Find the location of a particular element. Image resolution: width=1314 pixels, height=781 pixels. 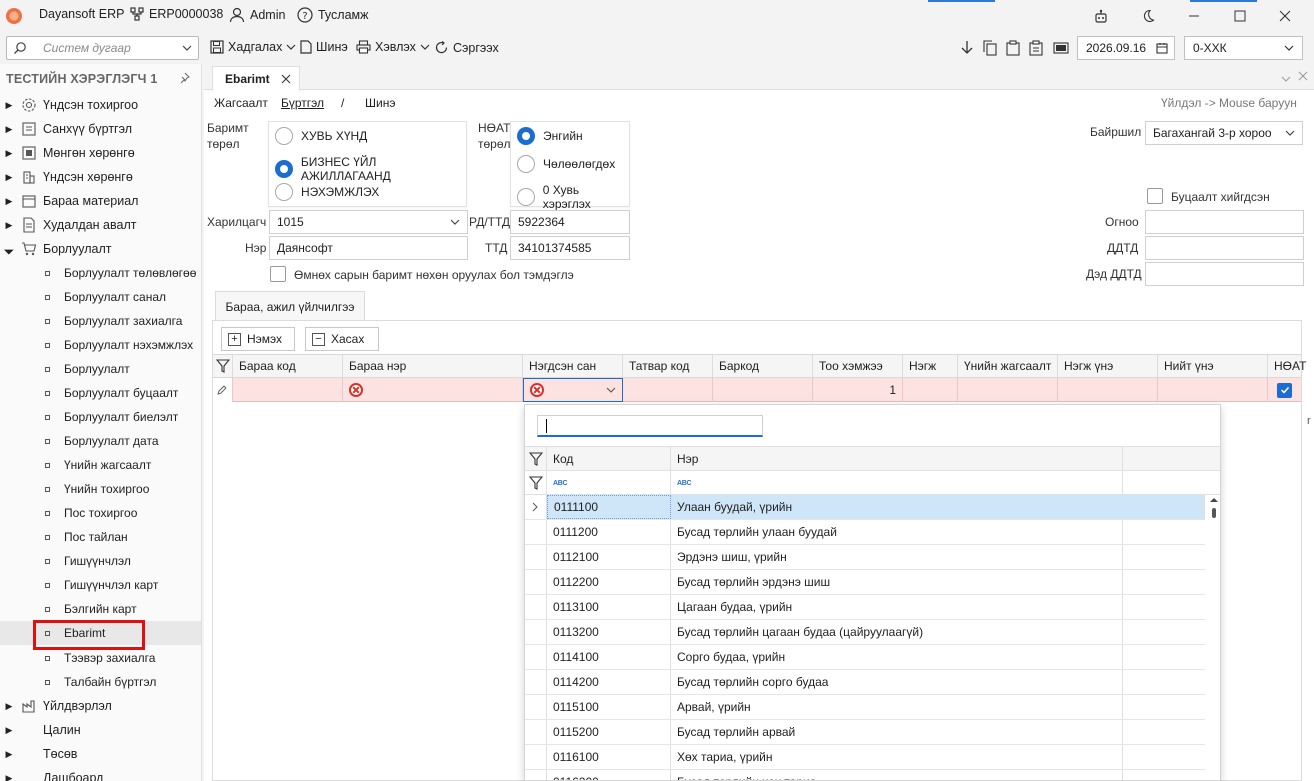

list-item: 0111100 Улаан буудай, үрийн is located at coordinates (865, 507).